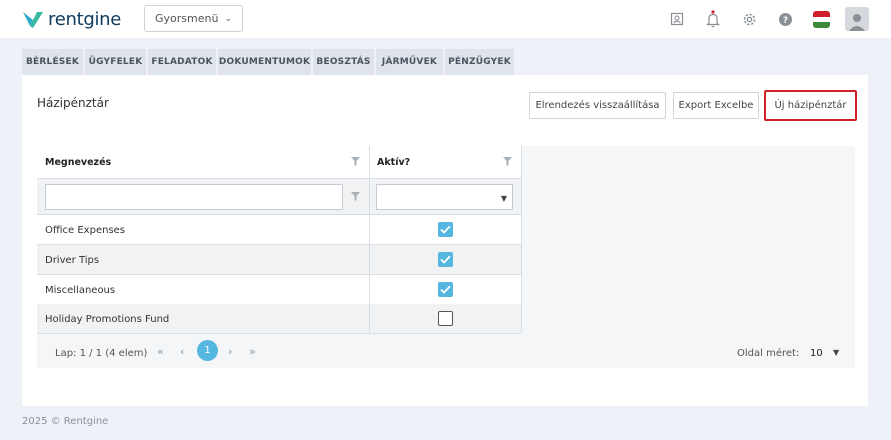  I want to click on export-excel-button: Export Excelbe, so click(716, 105).